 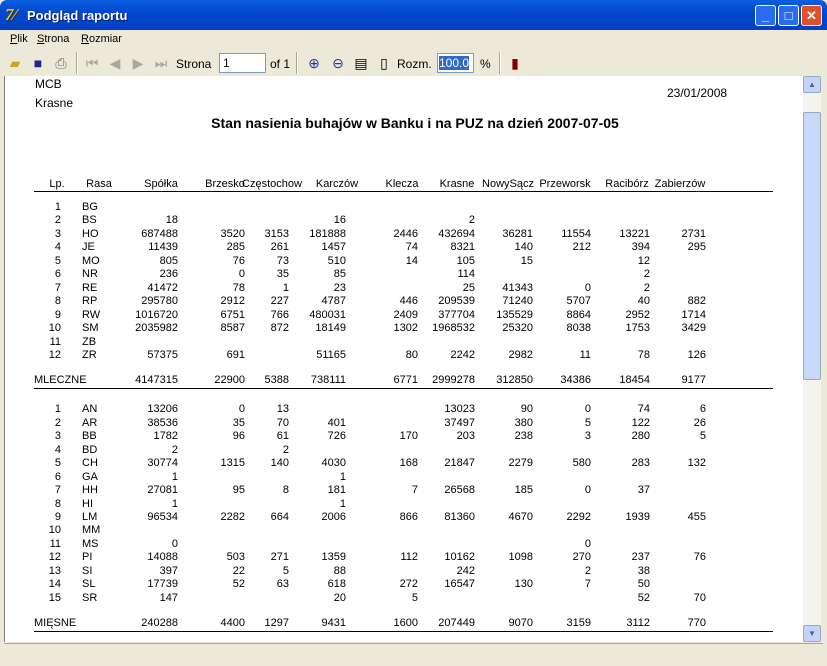 What do you see at coordinates (15, 63) in the screenshot?
I see `open-icon: ▰` at bounding box center [15, 63].